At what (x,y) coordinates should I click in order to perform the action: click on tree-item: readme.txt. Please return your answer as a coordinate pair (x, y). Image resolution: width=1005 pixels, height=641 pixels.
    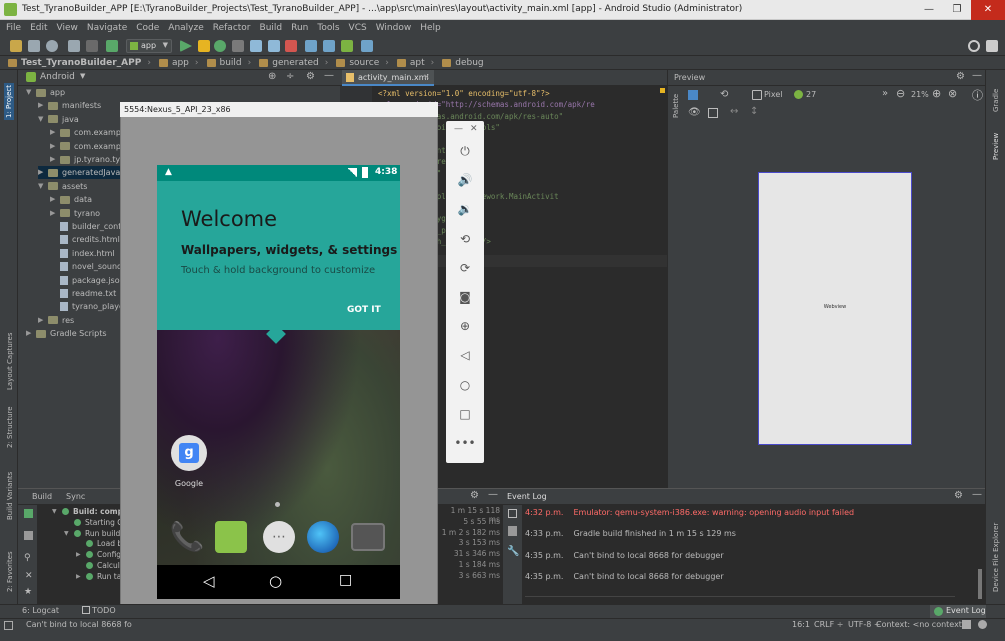
    Looking at the image, I should click on (83, 293).